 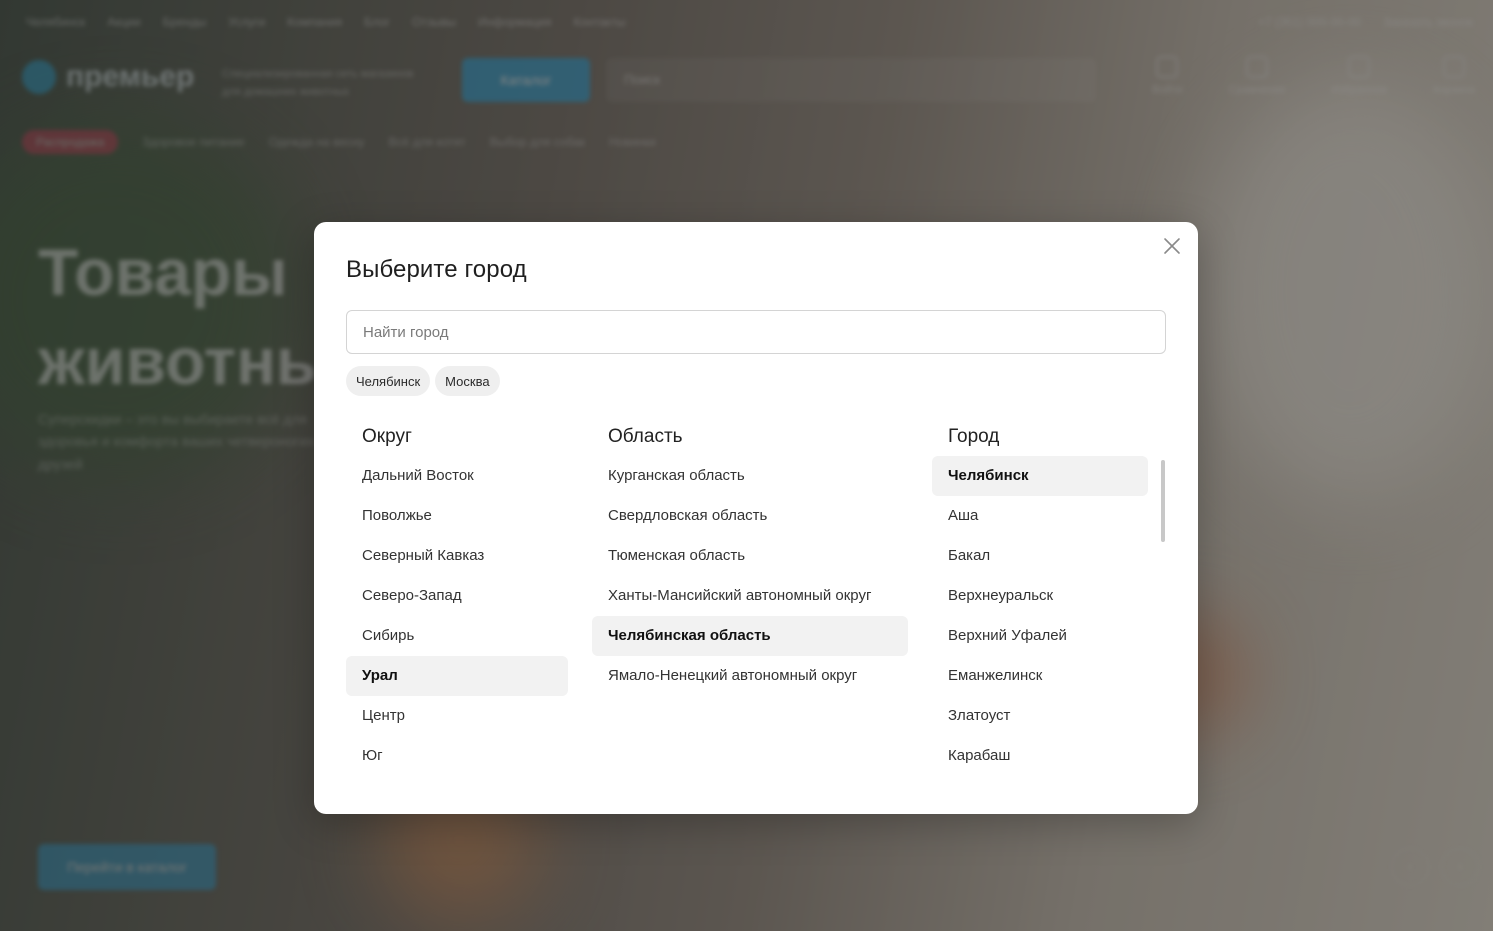 I want to click on district-item-selected: Урал, so click(x=457, y=676).